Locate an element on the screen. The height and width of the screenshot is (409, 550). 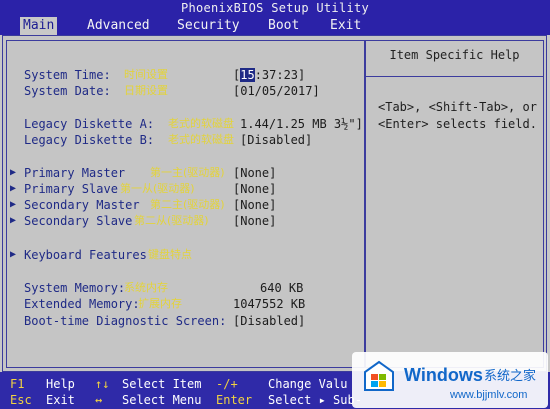
legacy-a-cn: 老式的软磁盘 is located at coordinates (201, 123).